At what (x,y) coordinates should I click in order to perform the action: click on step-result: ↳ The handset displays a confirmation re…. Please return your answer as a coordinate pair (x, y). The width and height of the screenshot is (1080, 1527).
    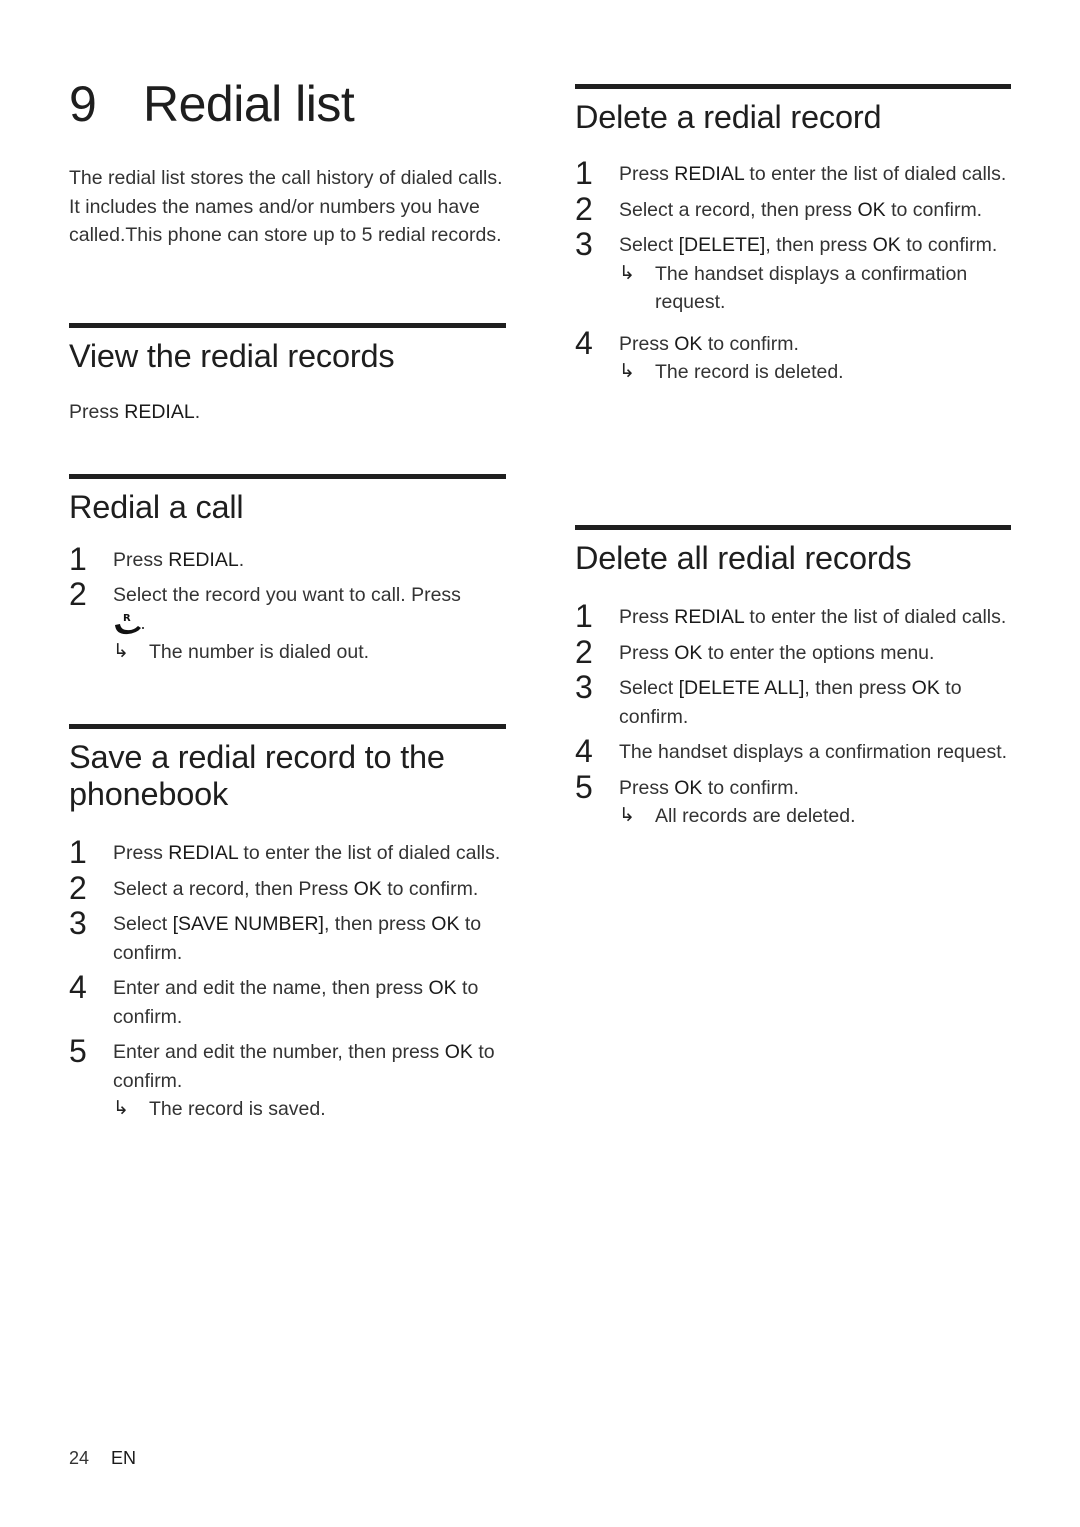
    Looking at the image, I should click on (815, 288).